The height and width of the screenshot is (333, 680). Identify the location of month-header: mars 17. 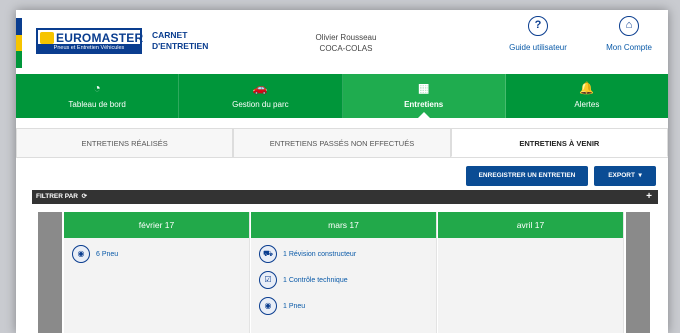
(343, 225).